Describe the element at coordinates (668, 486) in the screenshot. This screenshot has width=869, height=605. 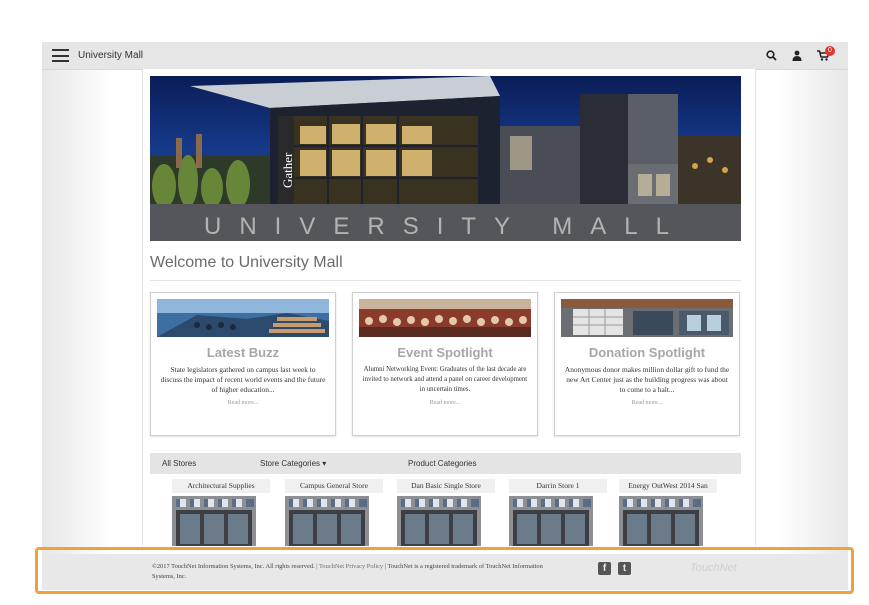
I see `store-name: Energy OutWest 2014 San` at that location.